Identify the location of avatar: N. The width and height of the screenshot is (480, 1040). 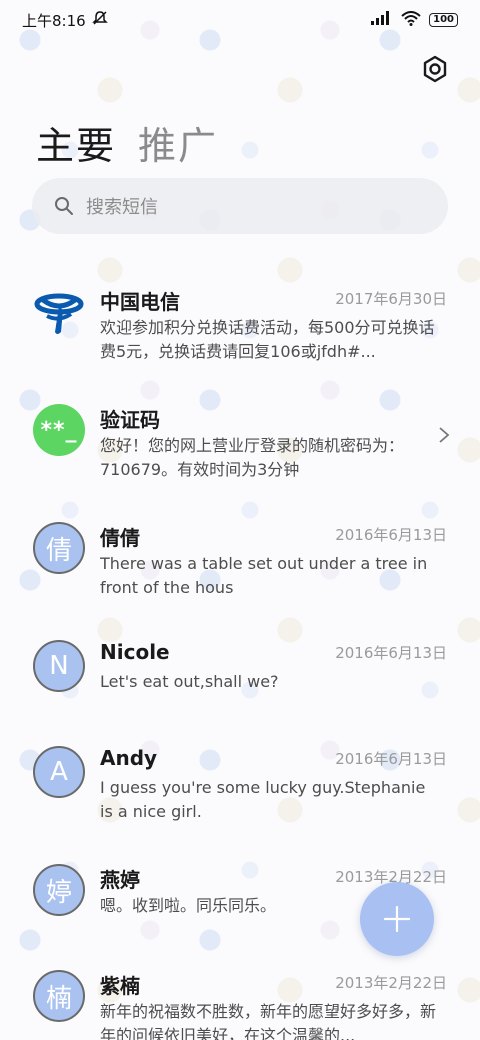
(59, 666).